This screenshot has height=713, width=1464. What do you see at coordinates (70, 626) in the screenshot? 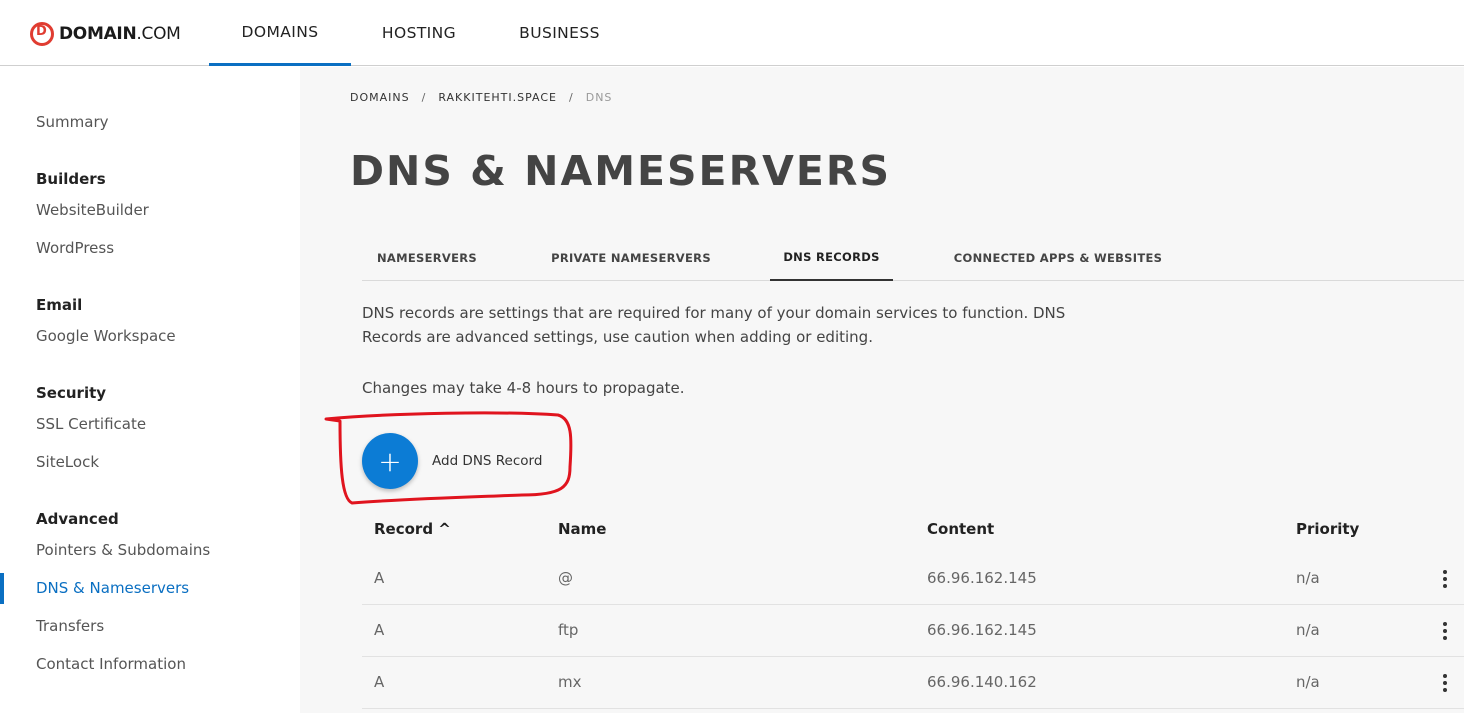
I see `sidebar-item-transfers: Transfers` at bounding box center [70, 626].